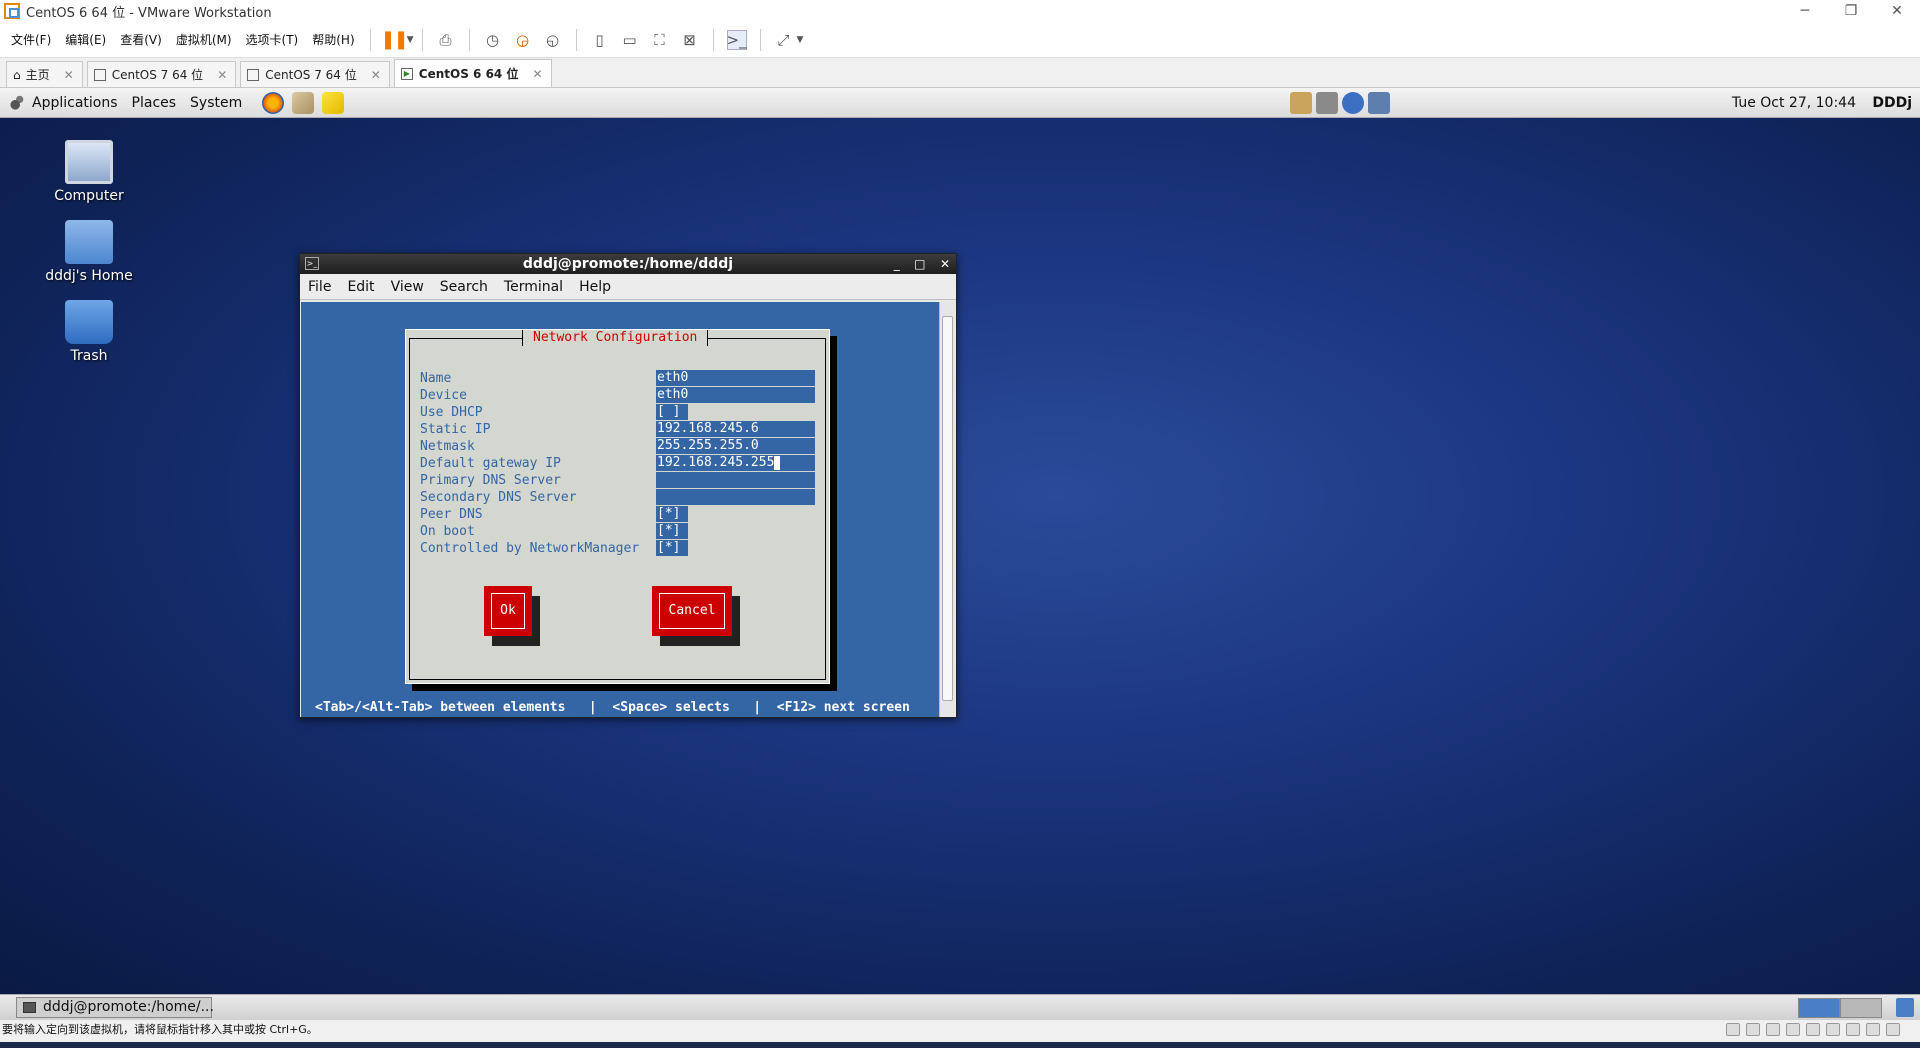 This screenshot has height=1048, width=1920. What do you see at coordinates (919, 264) in the screenshot?
I see `terminal-maximize-button: □` at bounding box center [919, 264].